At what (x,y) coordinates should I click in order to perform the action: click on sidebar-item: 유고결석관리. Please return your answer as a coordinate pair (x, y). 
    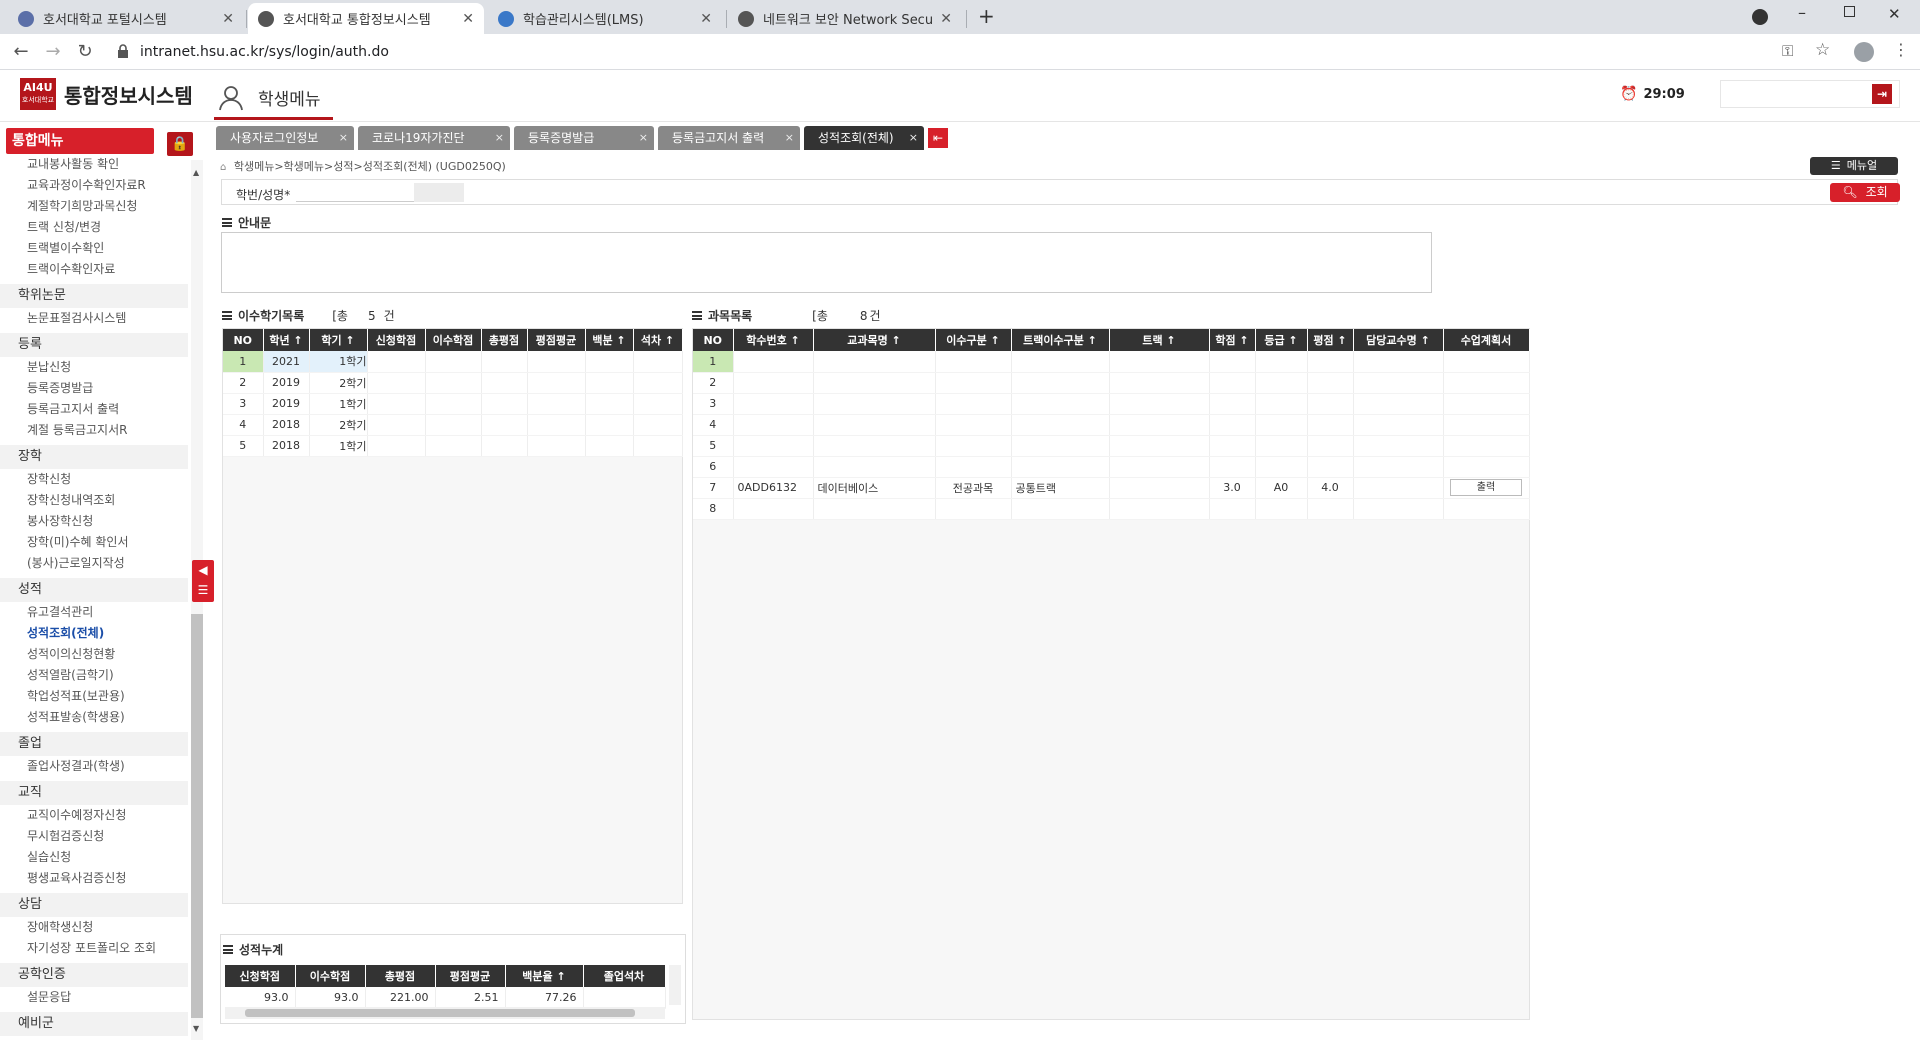
    Looking at the image, I should click on (94, 612).